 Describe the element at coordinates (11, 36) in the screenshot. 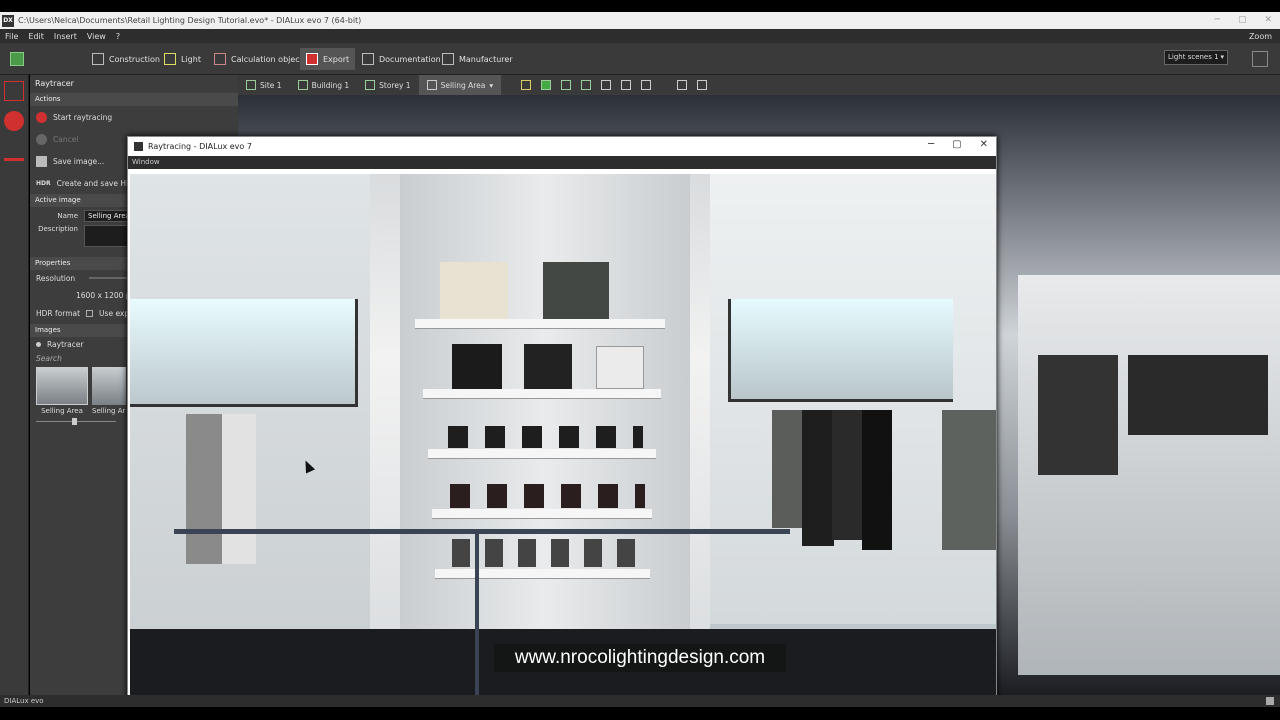

I see `menu-file: File` at that location.